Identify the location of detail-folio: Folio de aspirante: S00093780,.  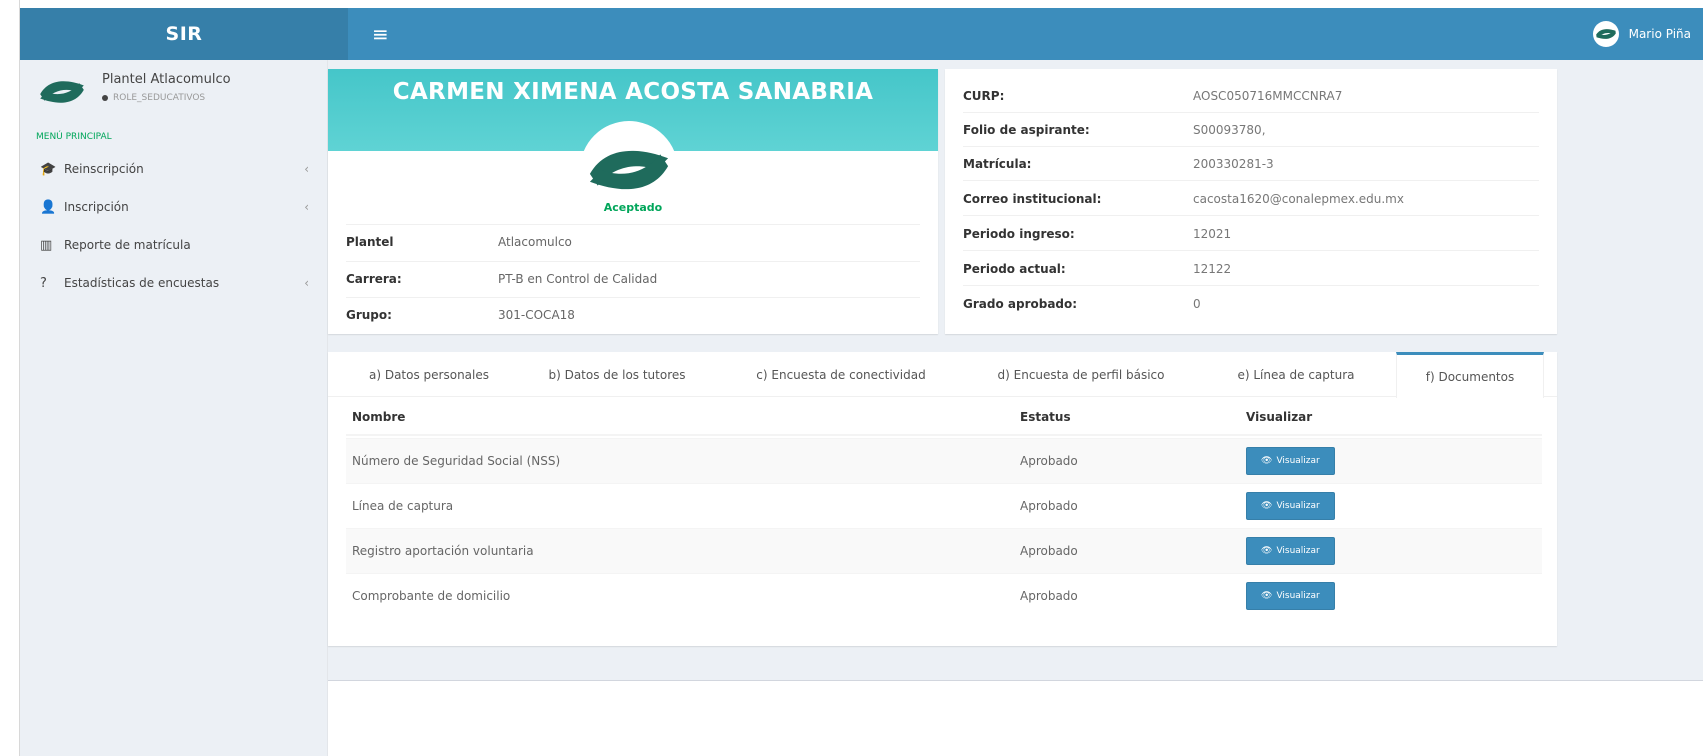
(1251, 130).